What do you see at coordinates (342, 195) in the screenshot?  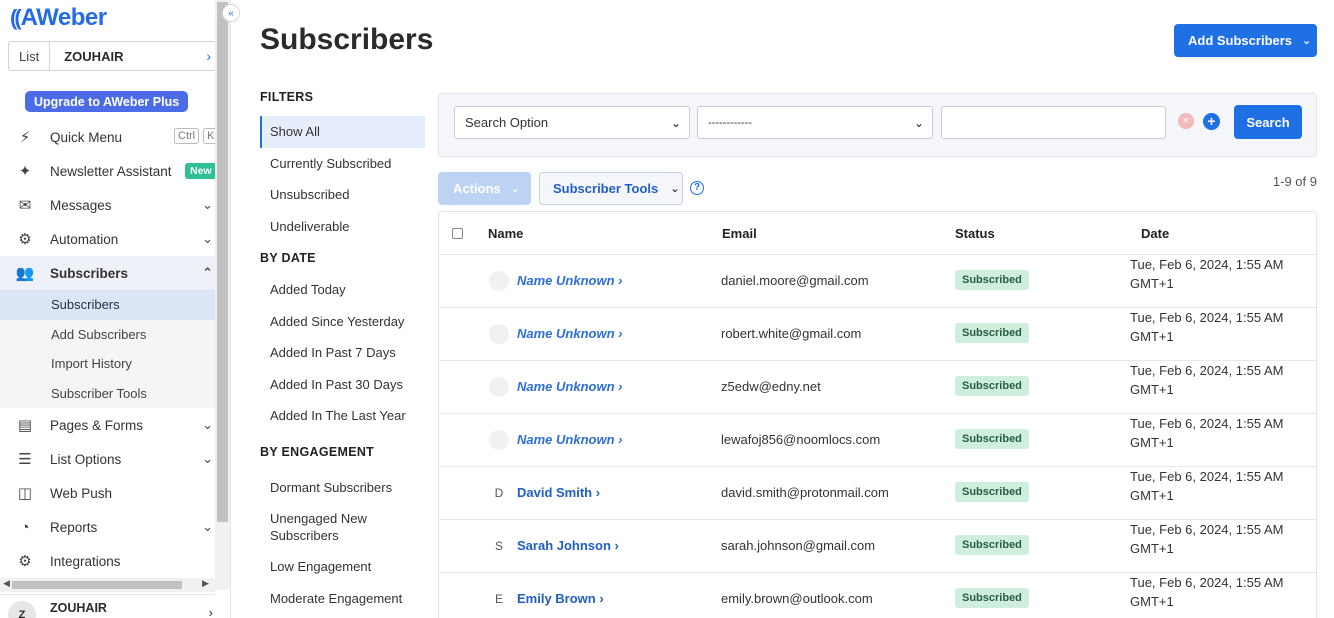 I see `filter-unsubscribed: Unsubscribed` at bounding box center [342, 195].